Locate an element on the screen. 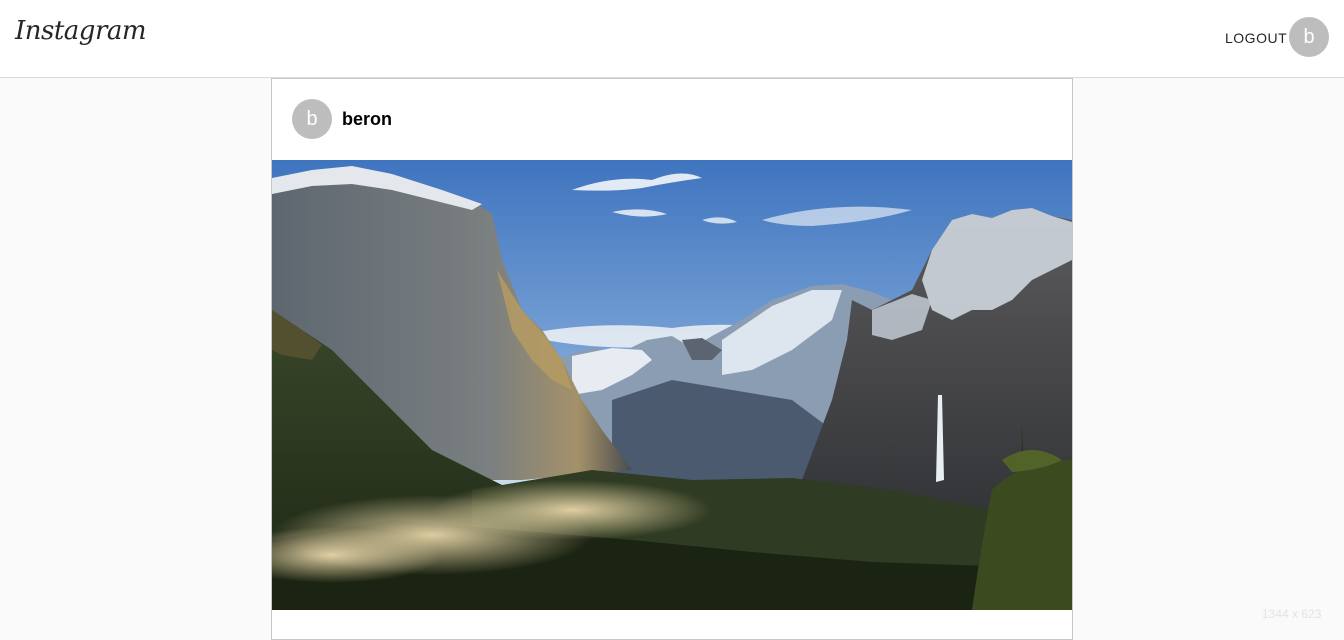  post-header: b beron is located at coordinates (672, 119).